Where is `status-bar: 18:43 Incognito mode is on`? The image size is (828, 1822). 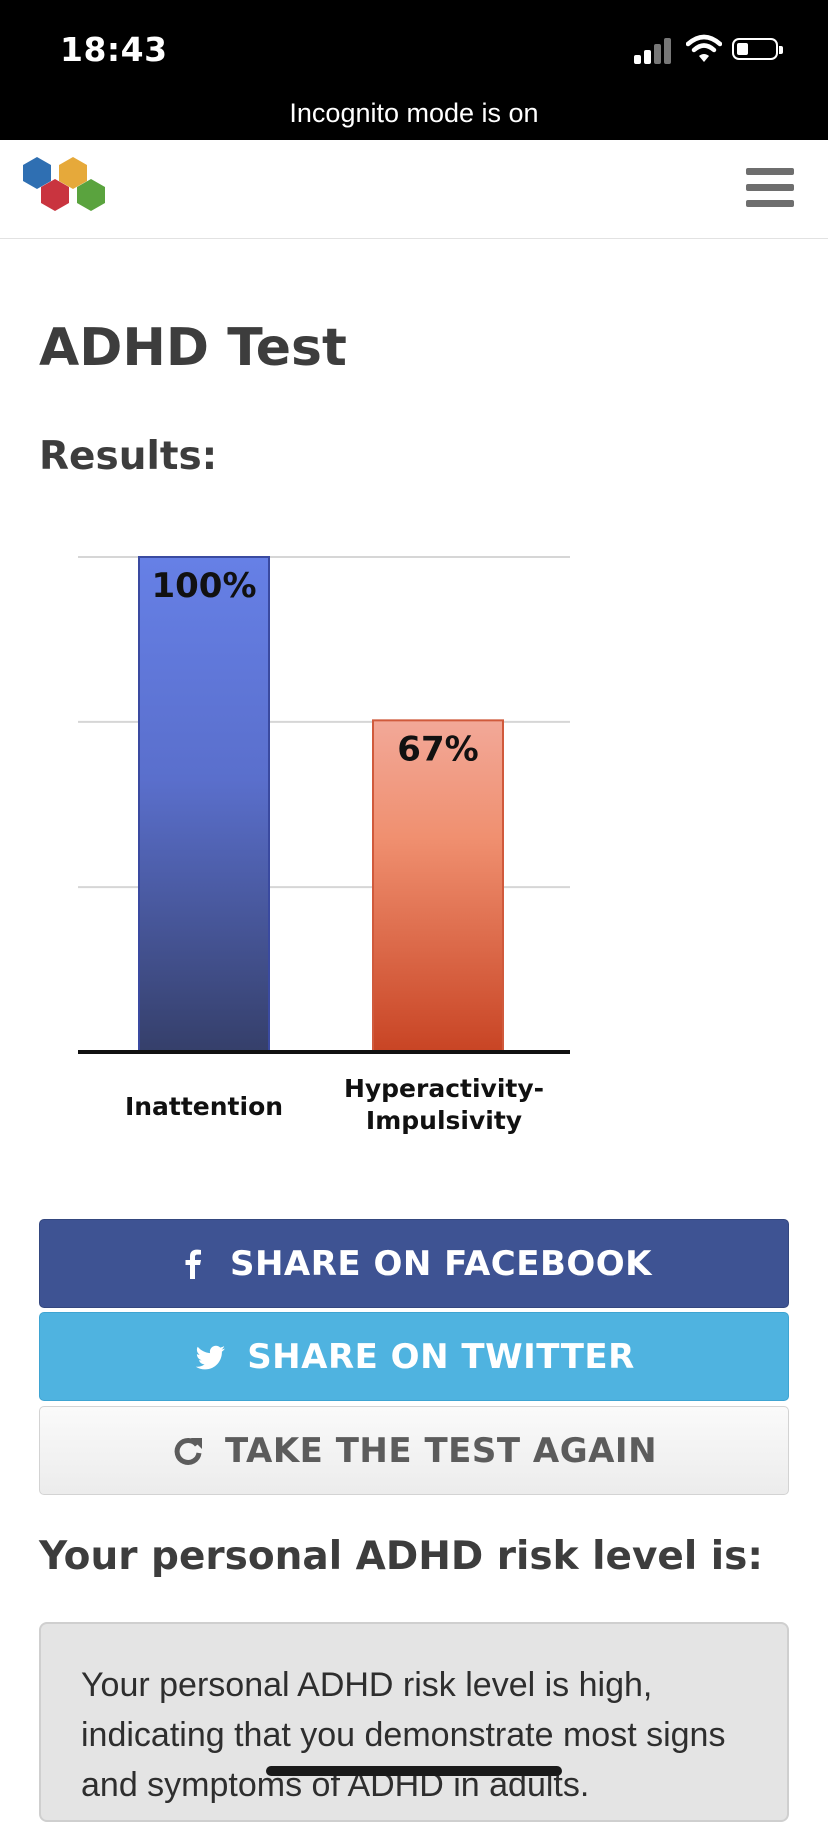 status-bar: 18:43 Incognito mode is on is located at coordinates (414, 70).